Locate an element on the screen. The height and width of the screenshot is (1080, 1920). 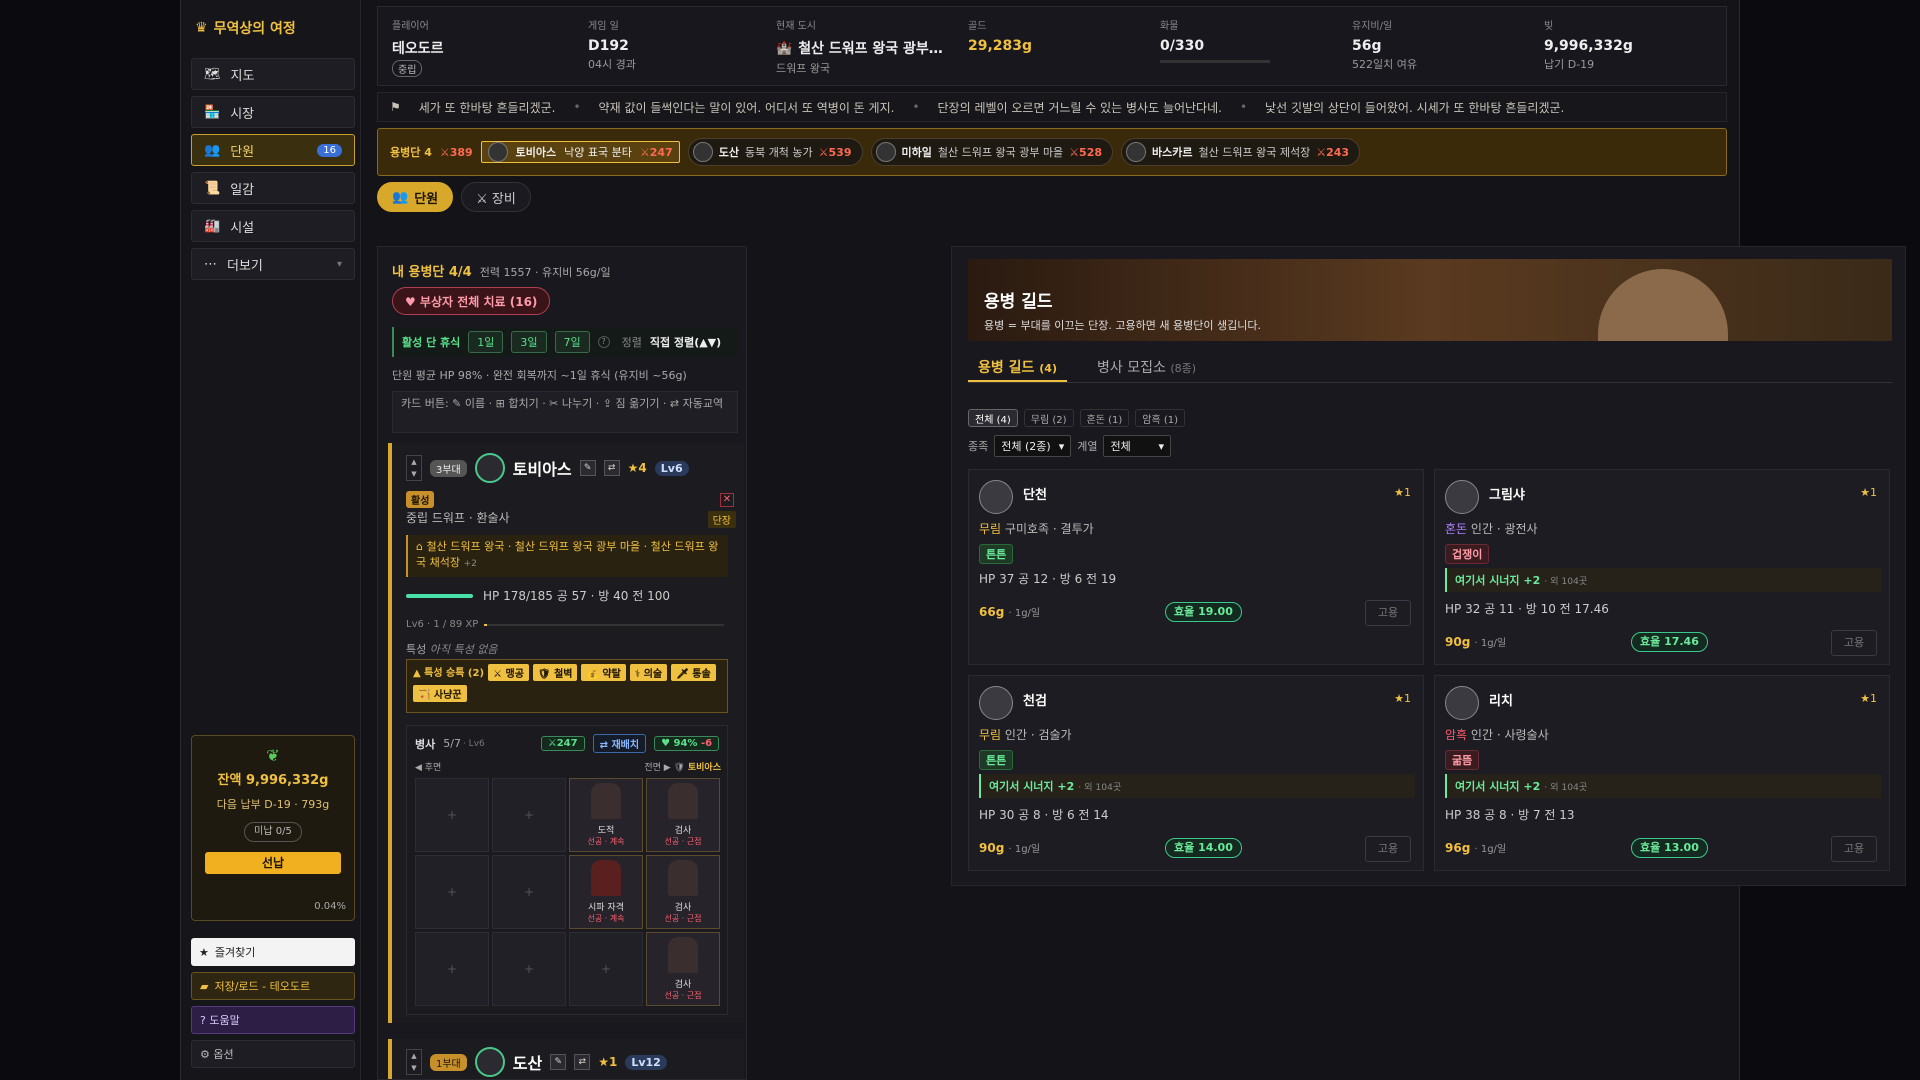
sidebar-item-facility: 🏭 시설 is located at coordinates (273, 226).